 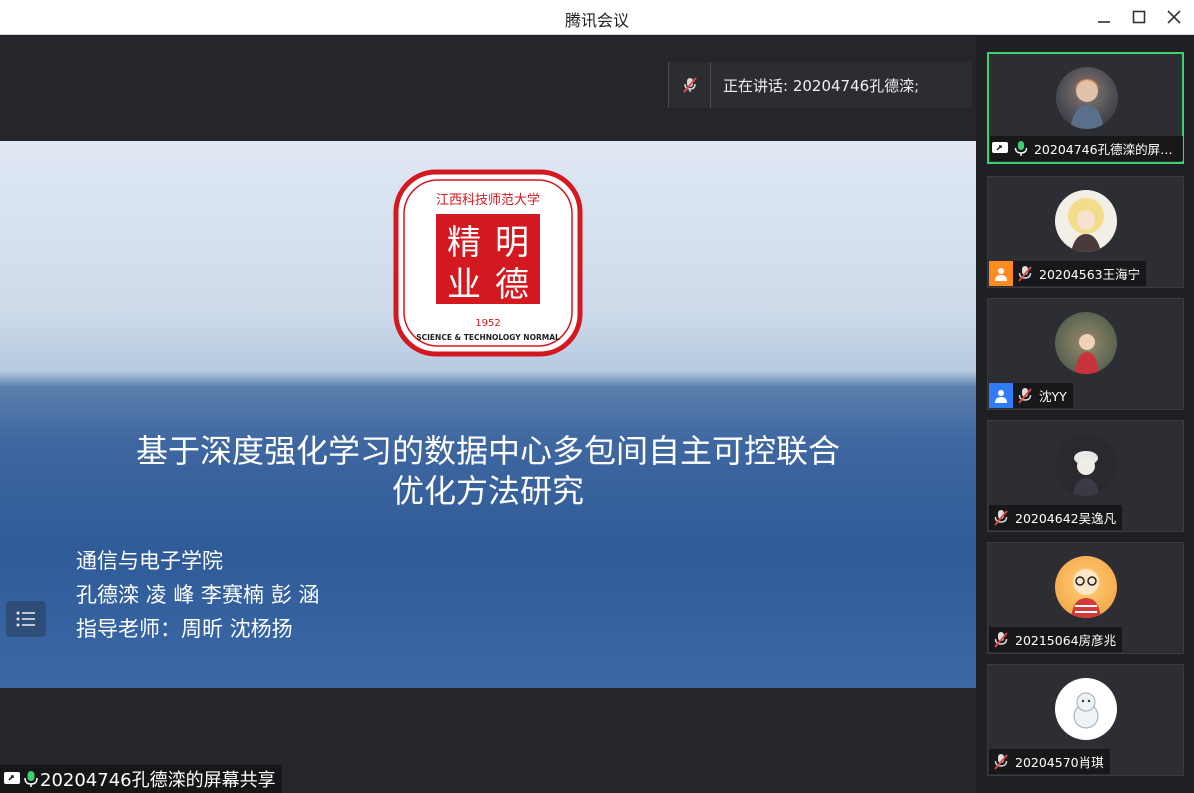 What do you see at coordinates (184, 629) in the screenshot?
I see `slide-advisors: 指导老师：周昕 沈杨扬` at bounding box center [184, 629].